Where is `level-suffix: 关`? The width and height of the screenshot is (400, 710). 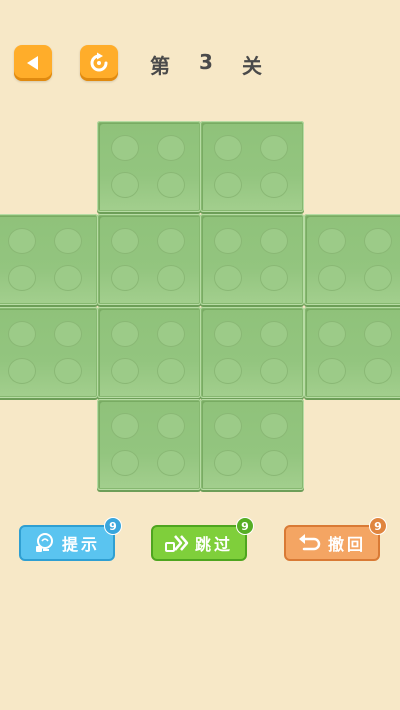 level-suffix: 关 is located at coordinates (251, 66).